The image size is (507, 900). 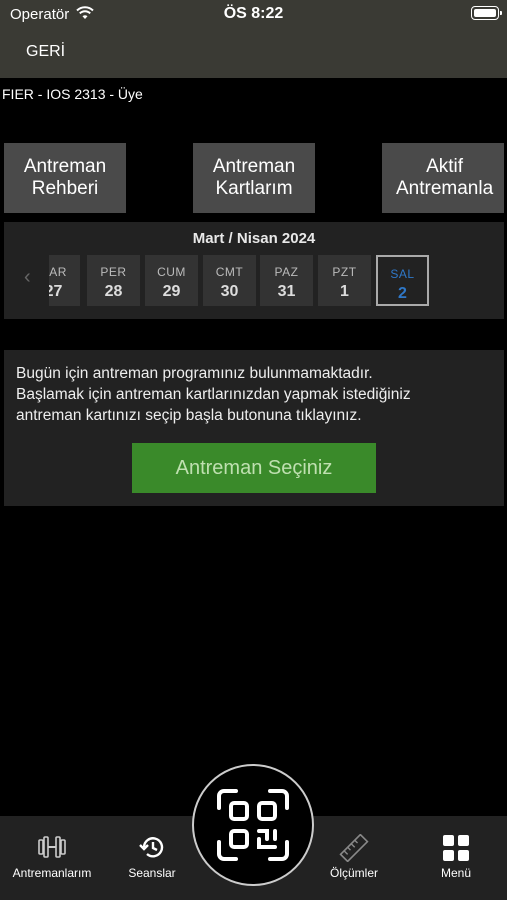 What do you see at coordinates (353, 873) in the screenshot?
I see `tab-label: Ölçümler` at bounding box center [353, 873].